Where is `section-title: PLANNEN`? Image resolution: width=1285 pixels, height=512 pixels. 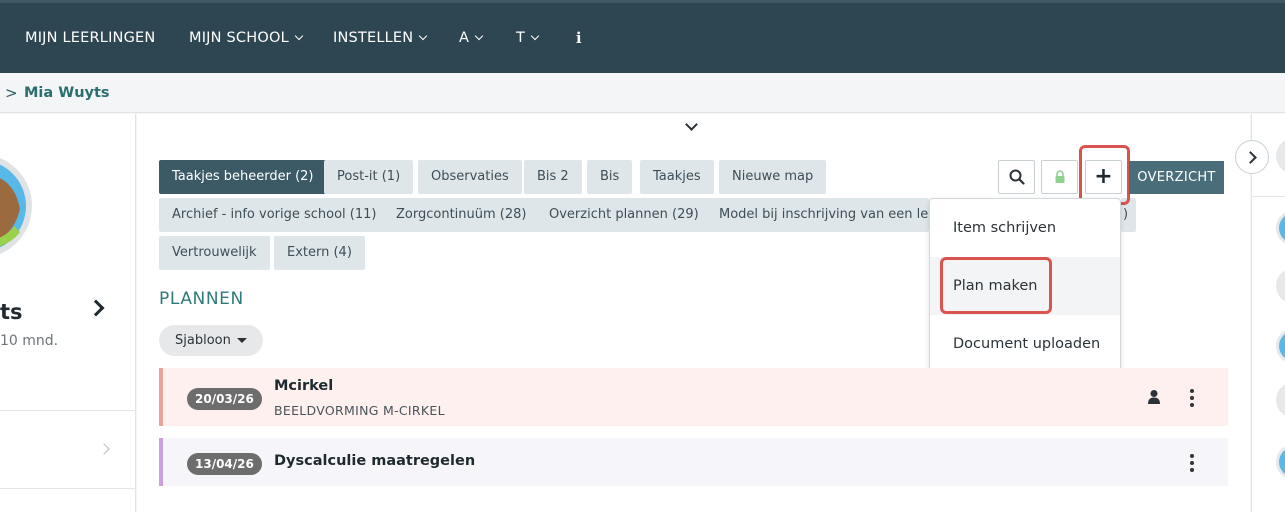
section-title: PLANNEN is located at coordinates (201, 299).